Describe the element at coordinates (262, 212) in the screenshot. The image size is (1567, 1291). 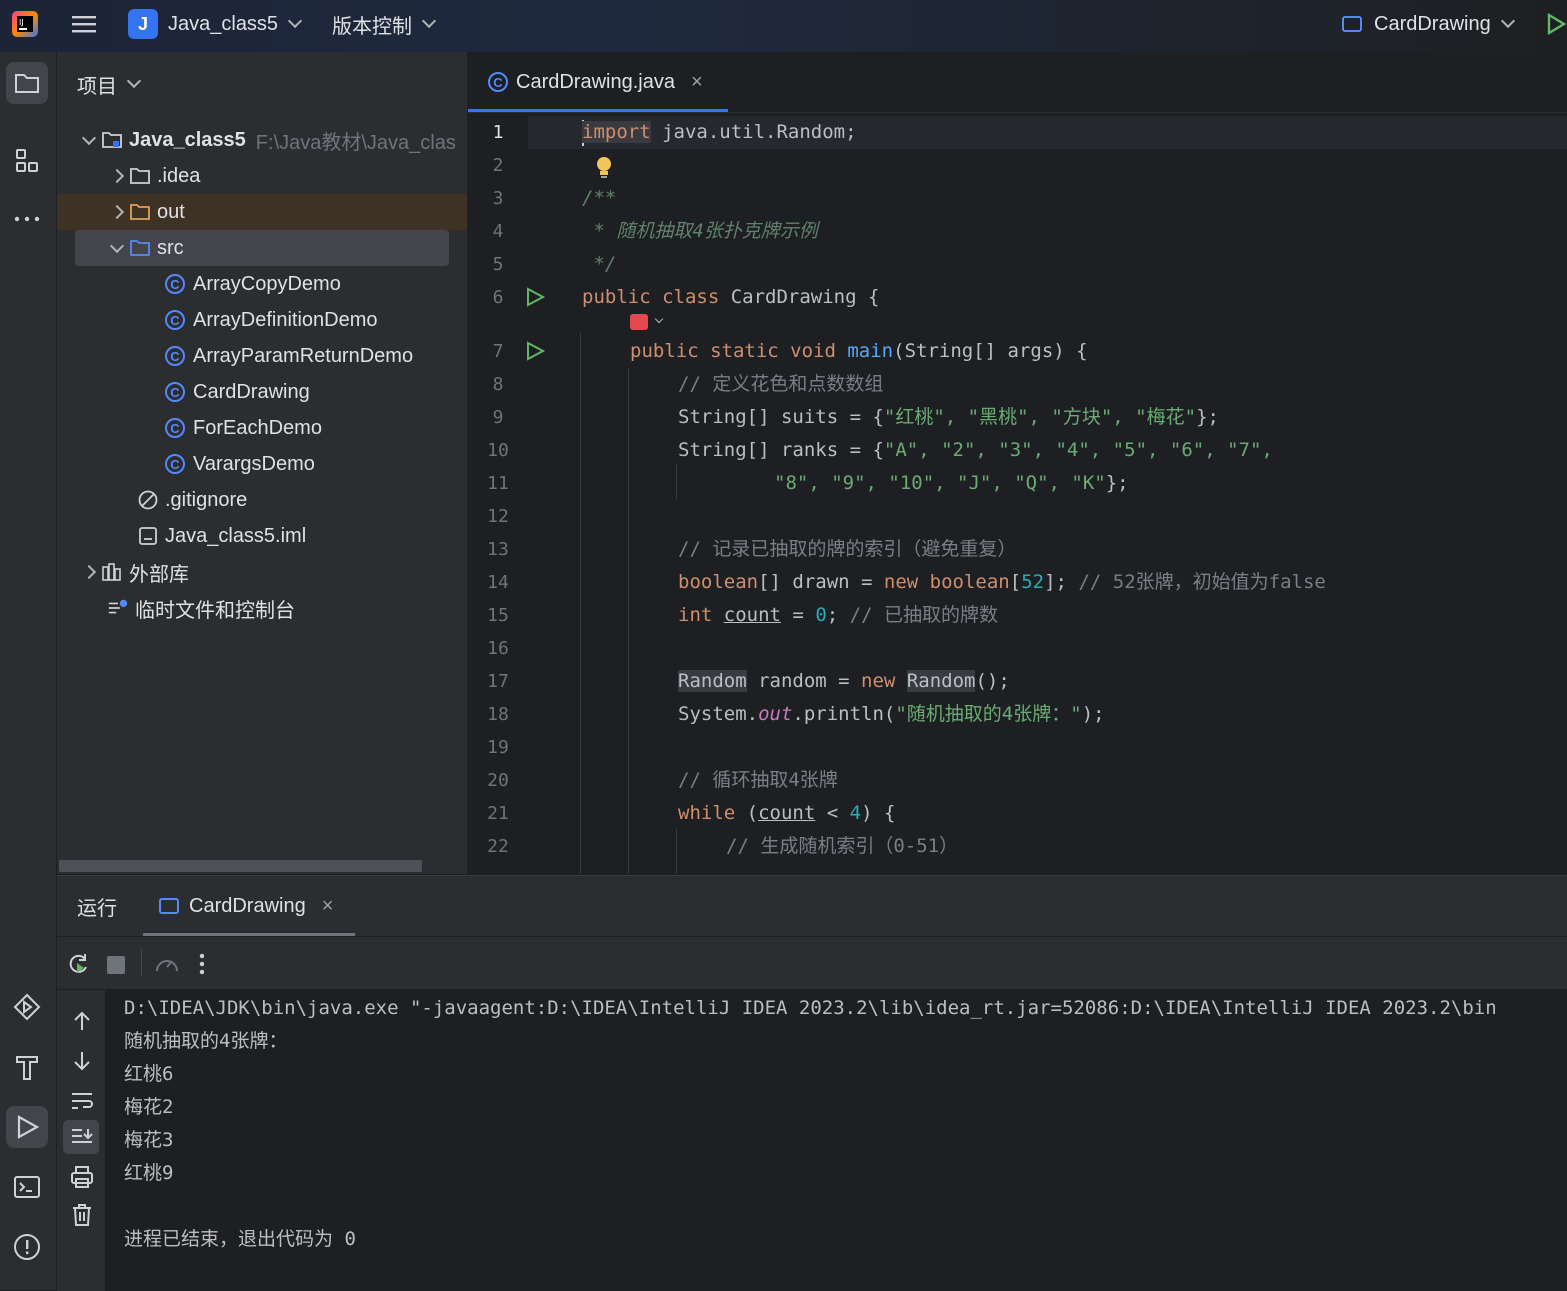
I see `tree-item-out: out` at that location.